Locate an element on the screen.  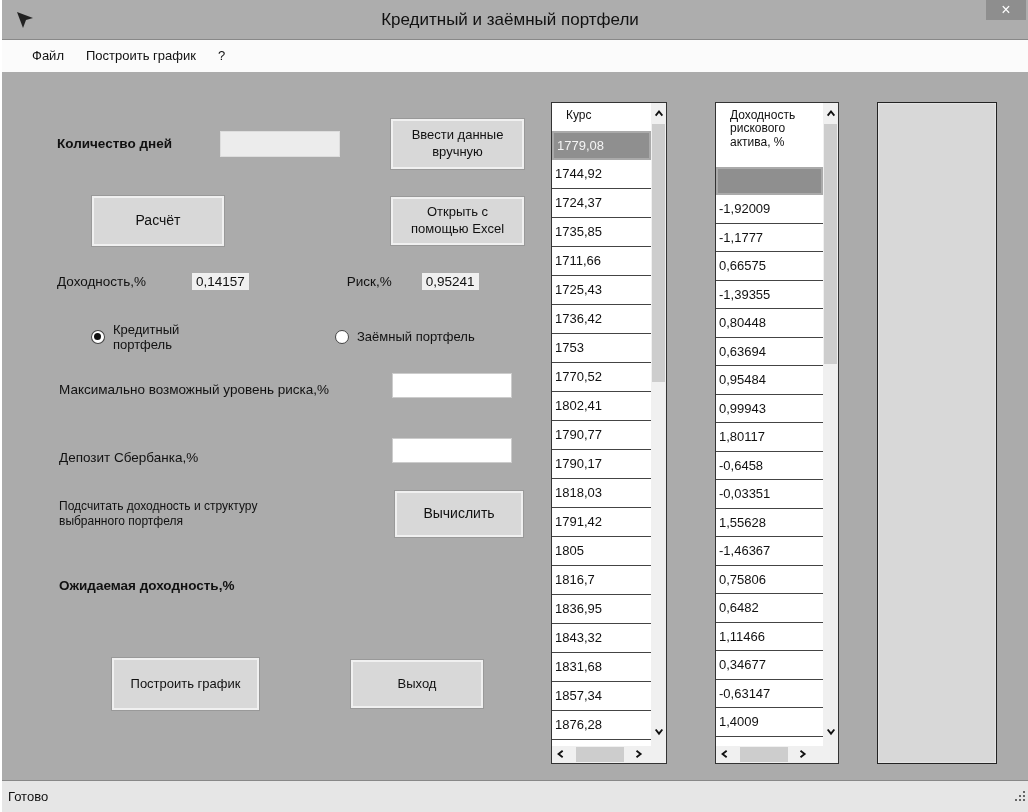
calculate-button: Расчёт is located at coordinates (158, 220).